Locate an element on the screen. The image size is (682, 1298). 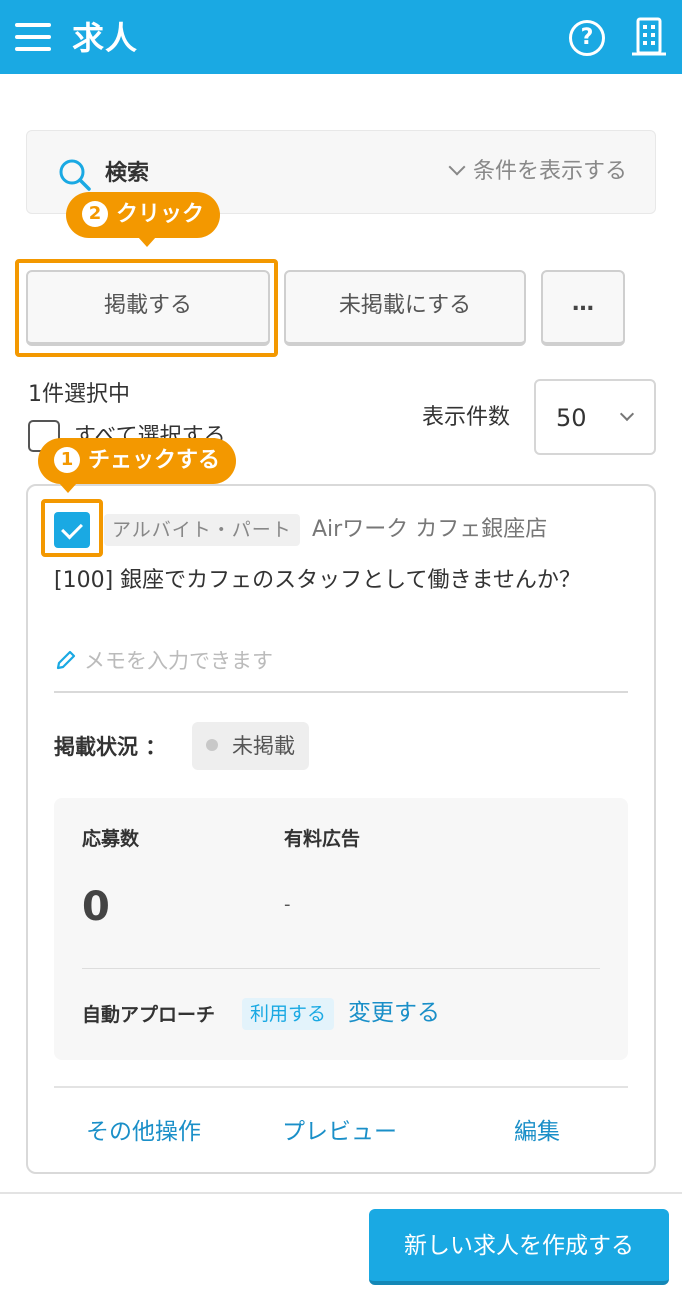
per-page-label: 表示件数 is located at coordinates (466, 417).